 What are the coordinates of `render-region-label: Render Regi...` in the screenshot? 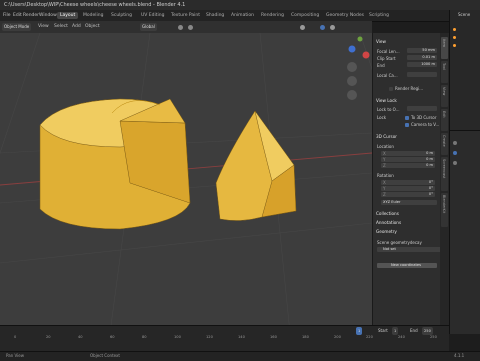 It's located at (409, 88).